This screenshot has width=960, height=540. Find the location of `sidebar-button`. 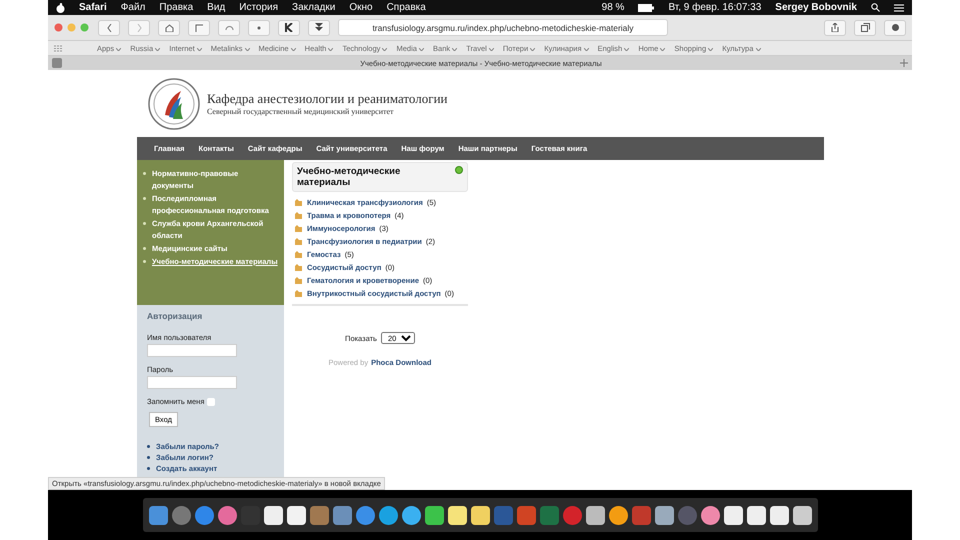

sidebar-button is located at coordinates (199, 28).